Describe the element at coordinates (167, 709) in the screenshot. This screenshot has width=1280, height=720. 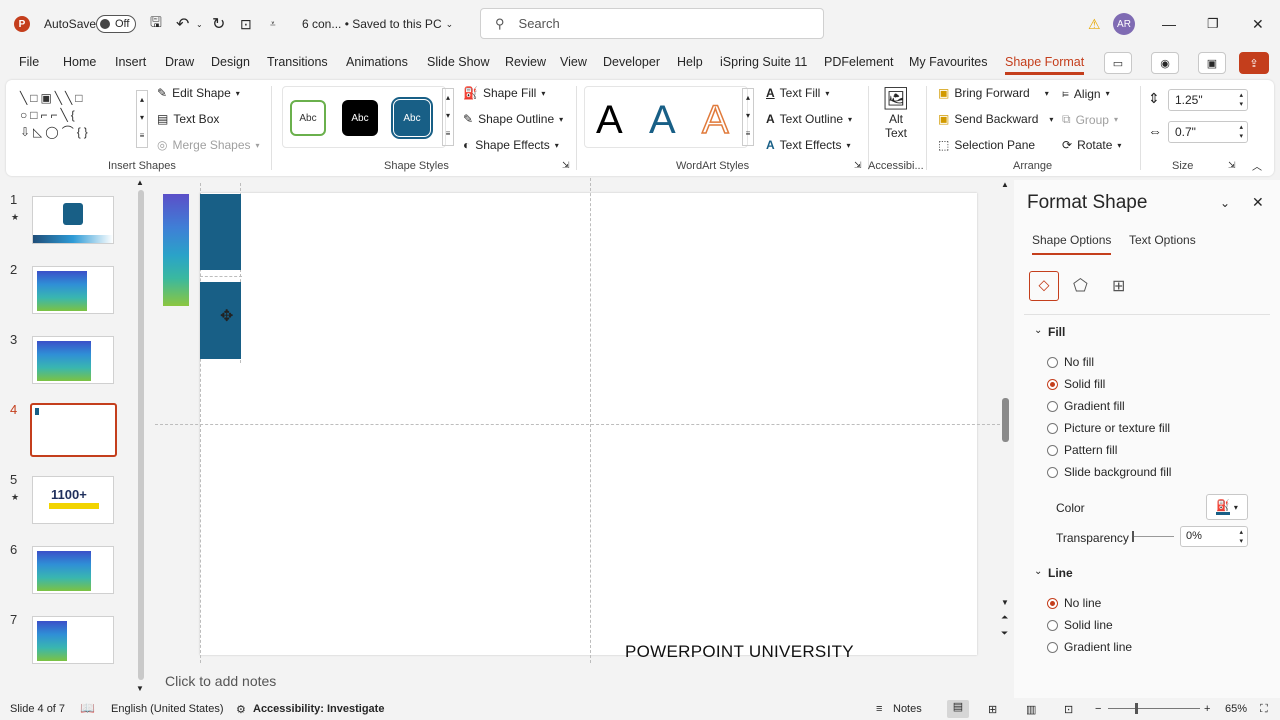
I see `language-indicator: English (United States)` at that location.